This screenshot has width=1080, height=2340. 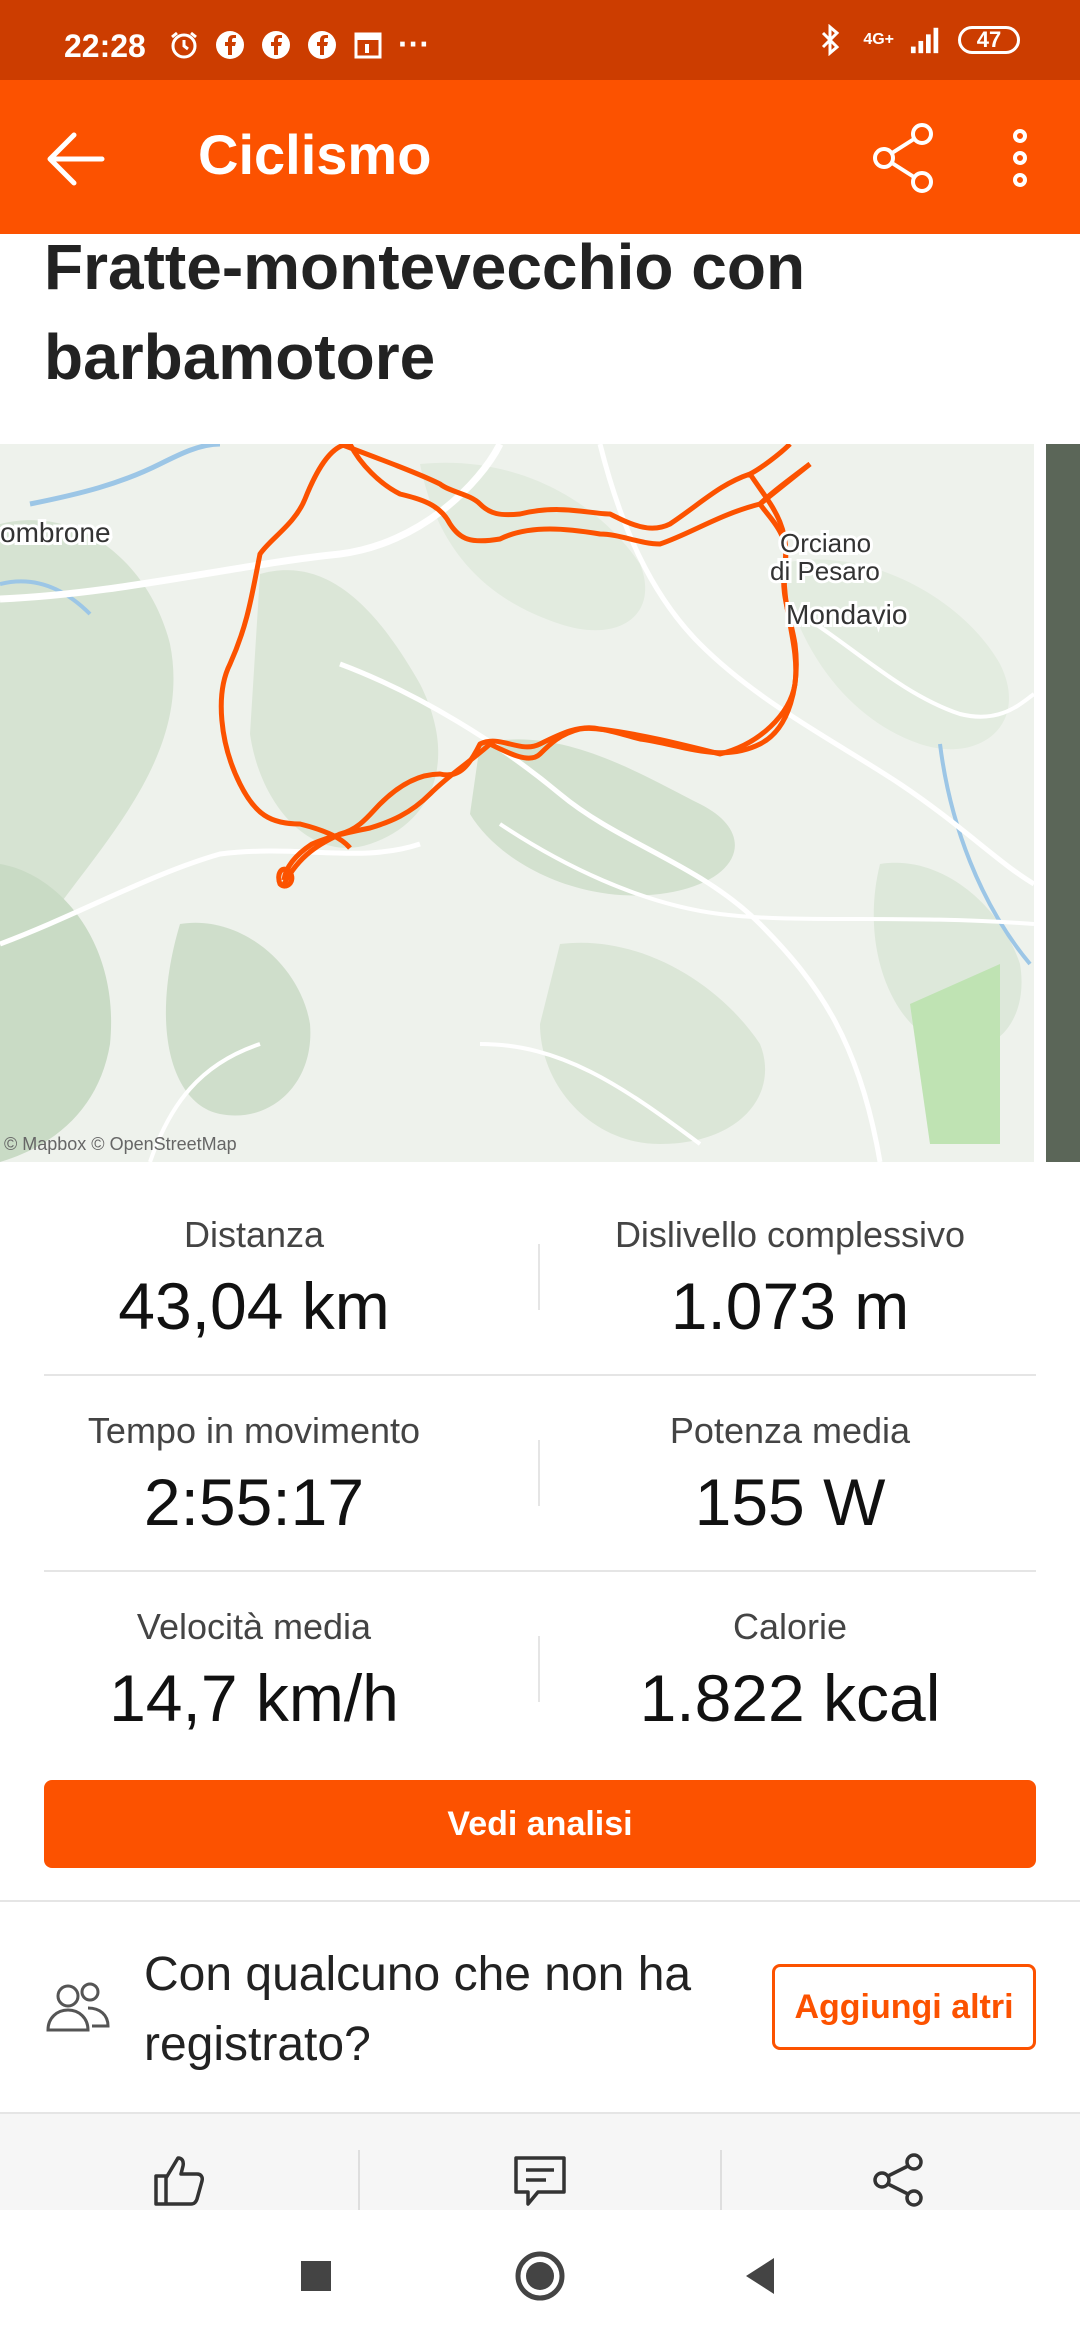 What do you see at coordinates (254, 1626) in the screenshot?
I see `stat-label: Velocità media` at bounding box center [254, 1626].